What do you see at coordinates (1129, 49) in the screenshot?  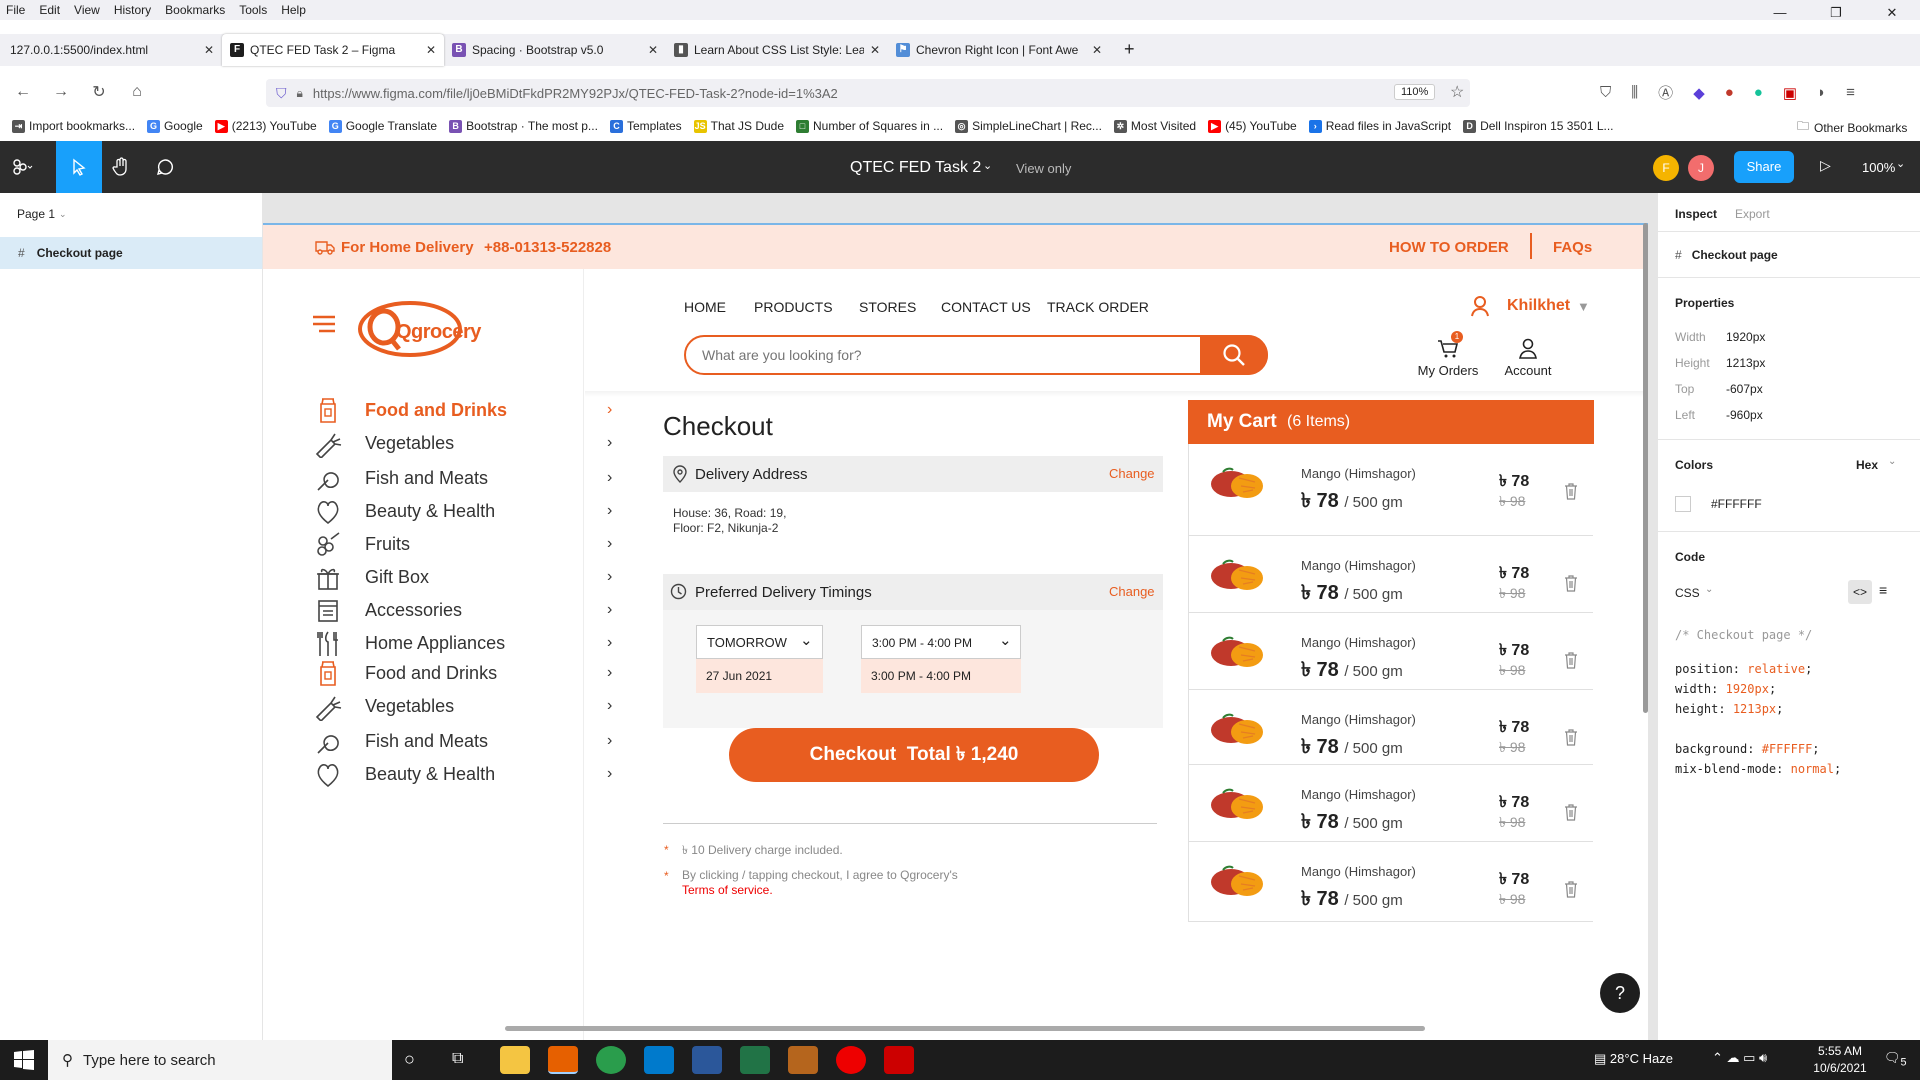 I see `new-tab-icon: +` at bounding box center [1129, 49].